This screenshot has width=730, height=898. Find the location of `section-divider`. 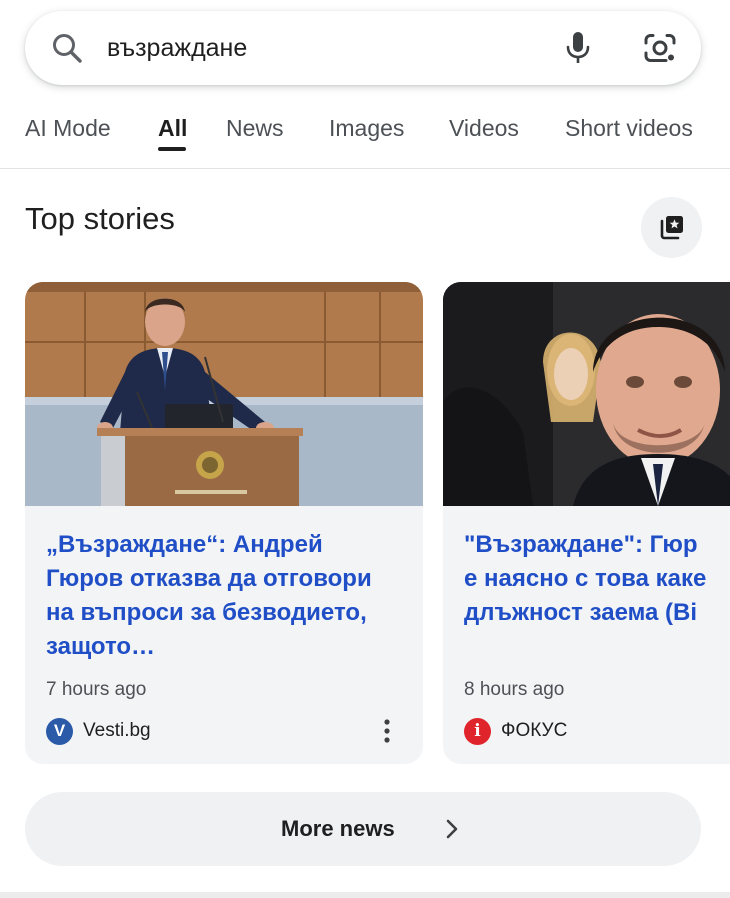

section-divider is located at coordinates (365, 895).